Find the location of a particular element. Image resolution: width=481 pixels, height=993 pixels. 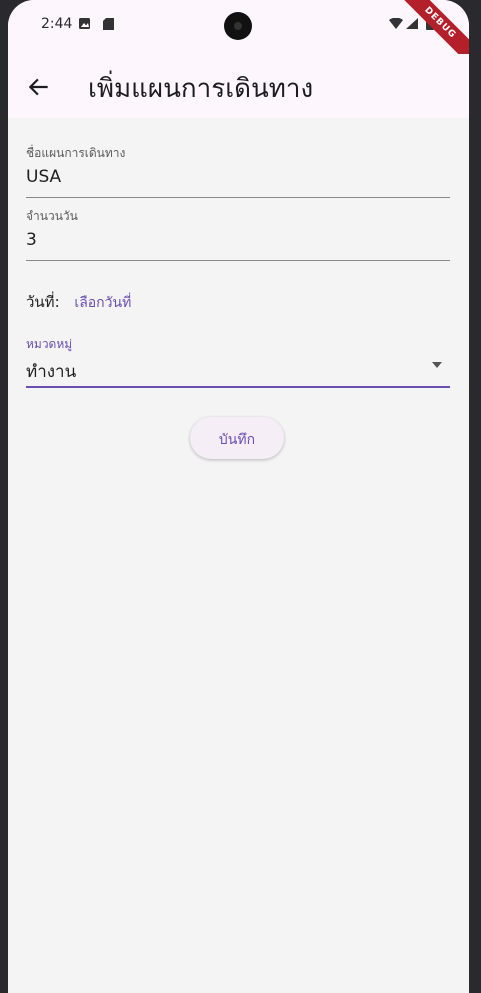

days-underline is located at coordinates (238, 260).